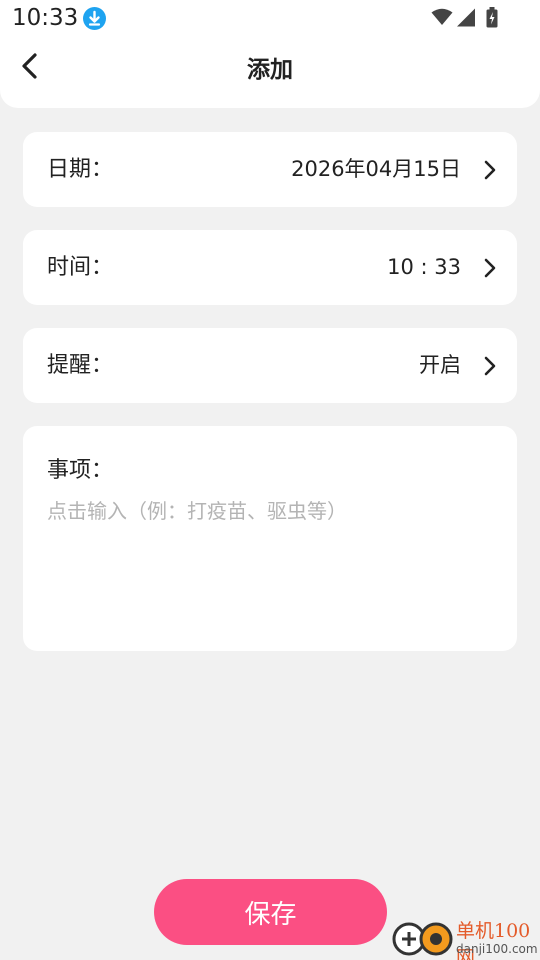 This screenshot has height=960, width=540. What do you see at coordinates (270, 54) in the screenshot?
I see `header: 10:33 添加` at bounding box center [270, 54].